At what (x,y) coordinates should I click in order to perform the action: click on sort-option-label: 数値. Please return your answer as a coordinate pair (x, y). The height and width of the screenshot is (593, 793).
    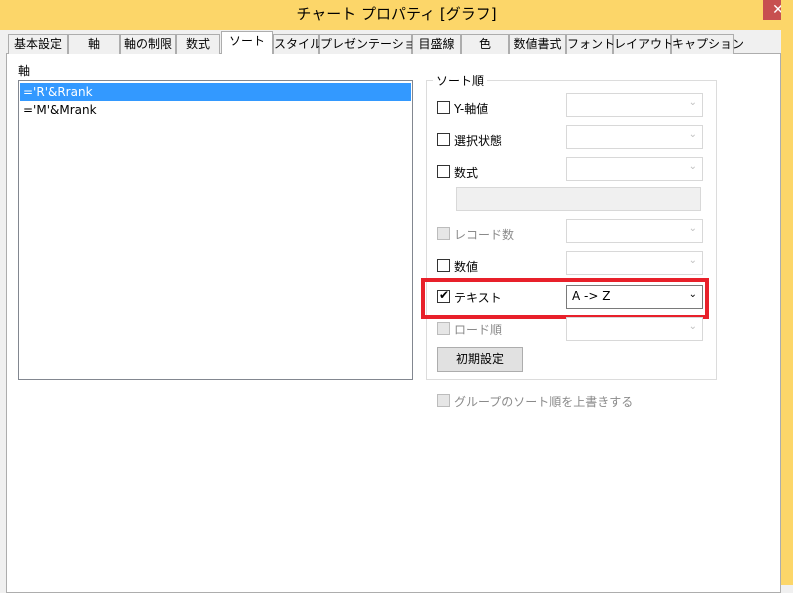
    Looking at the image, I should click on (466, 267).